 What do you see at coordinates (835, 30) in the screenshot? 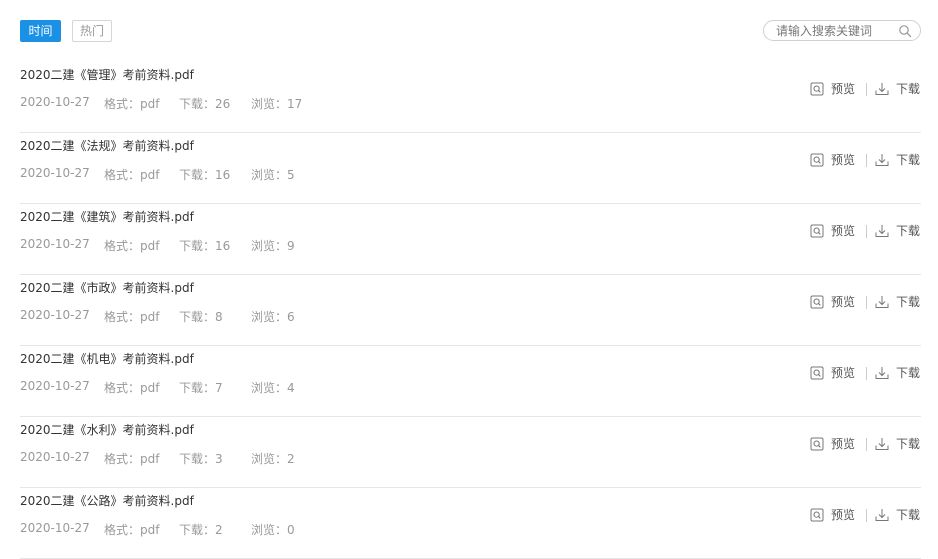
I see `search-input` at bounding box center [835, 30].